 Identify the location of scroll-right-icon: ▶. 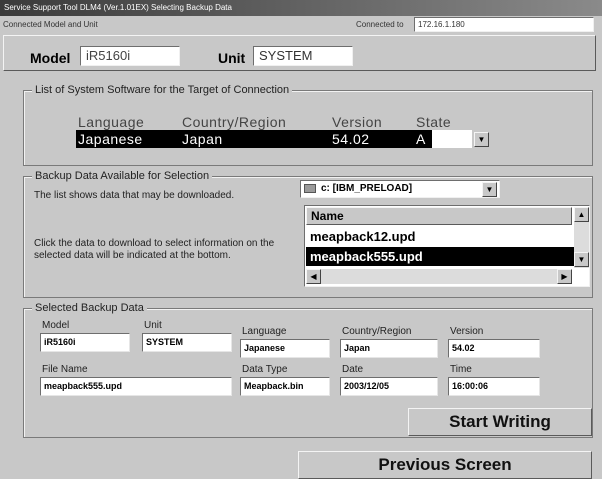
(564, 276).